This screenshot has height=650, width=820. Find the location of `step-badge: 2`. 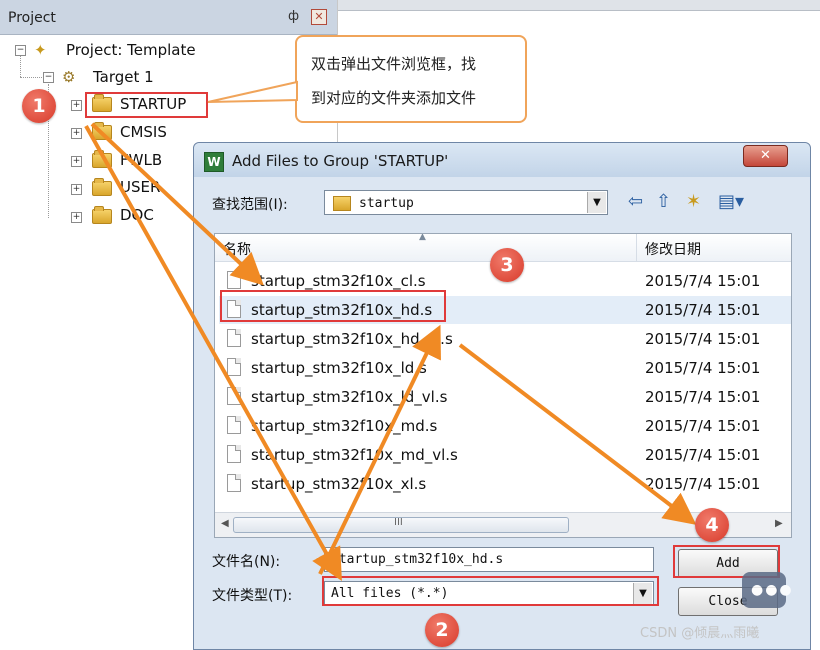

step-badge: 2 is located at coordinates (442, 630).